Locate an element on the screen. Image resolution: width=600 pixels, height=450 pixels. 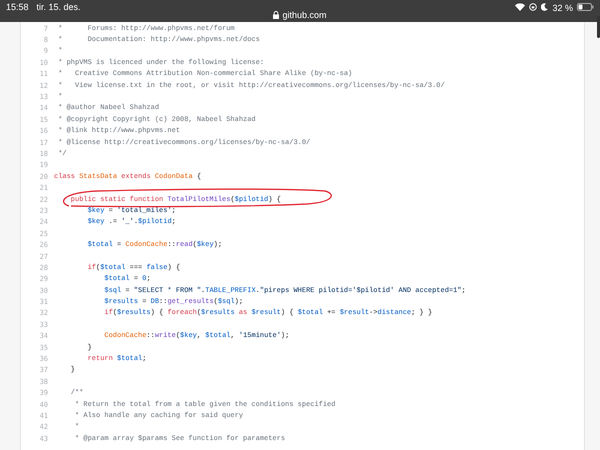
url-text: github.com is located at coordinates (304, 15).